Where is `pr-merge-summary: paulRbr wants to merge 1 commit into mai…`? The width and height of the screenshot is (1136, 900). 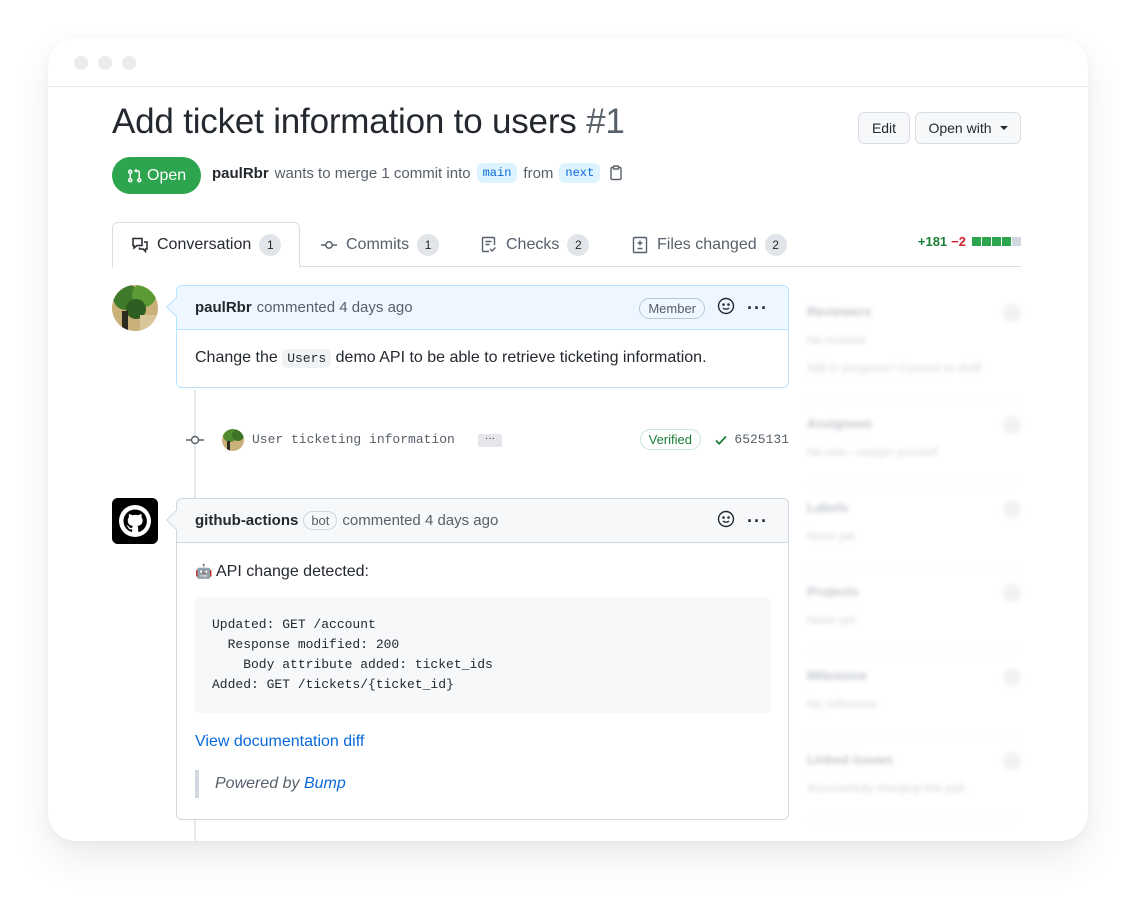 pr-merge-summary: paulRbr wants to merge 1 commit into mai… is located at coordinates (418, 173).